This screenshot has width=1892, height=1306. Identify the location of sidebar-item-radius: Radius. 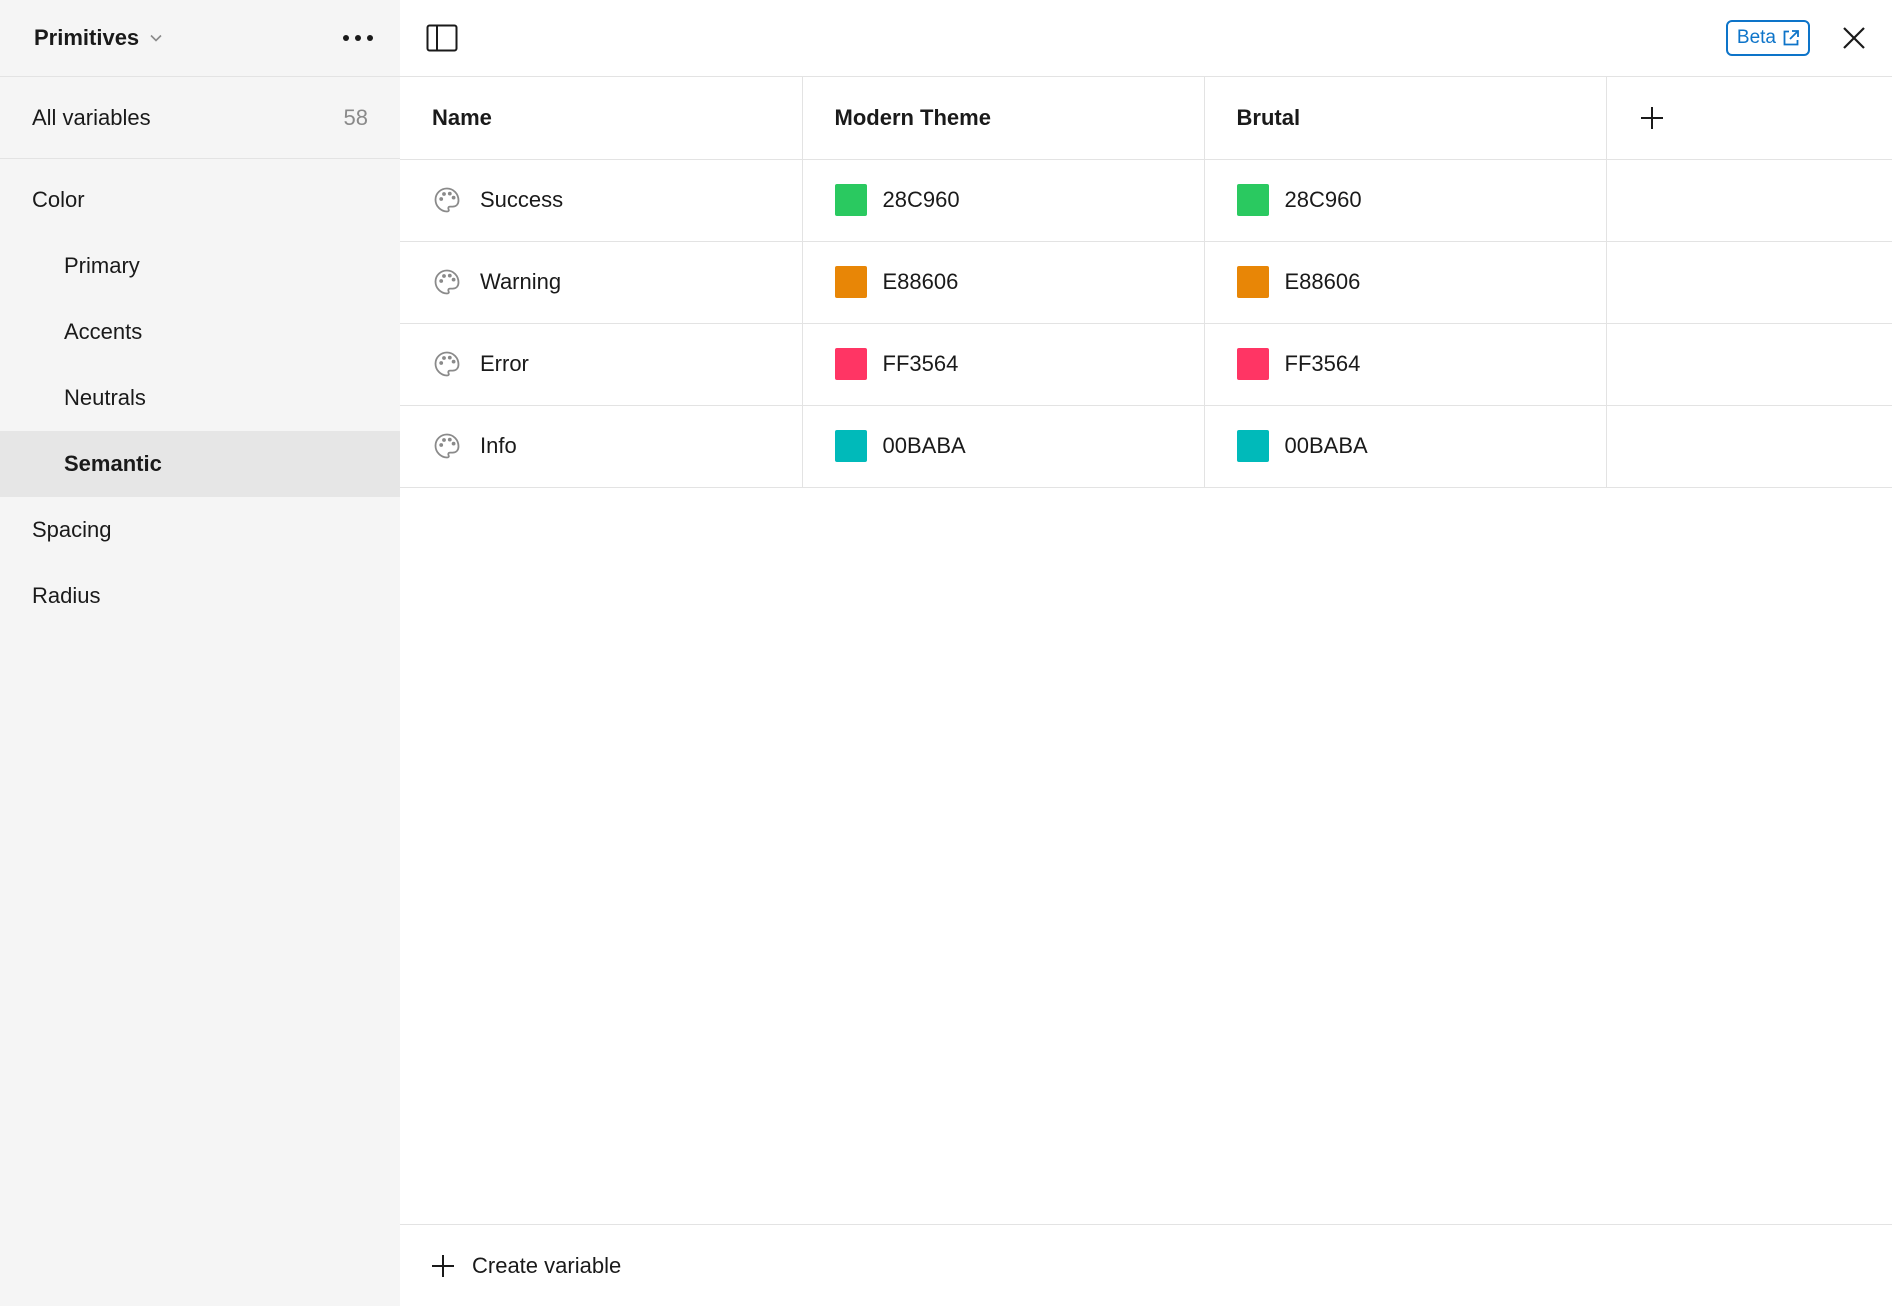
(200, 596).